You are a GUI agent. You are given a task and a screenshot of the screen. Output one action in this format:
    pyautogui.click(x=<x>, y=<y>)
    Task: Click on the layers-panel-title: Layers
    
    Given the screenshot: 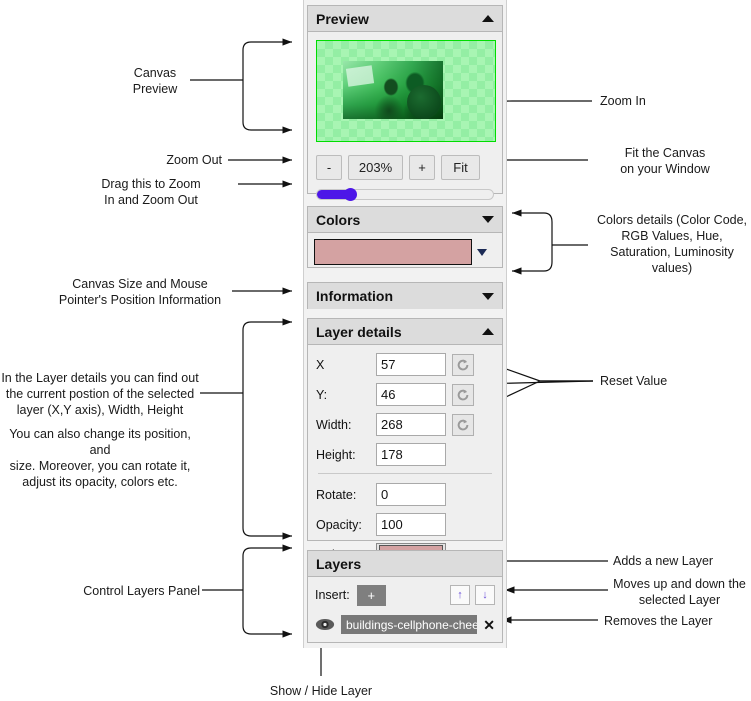 What is the action you would take?
    pyautogui.click(x=339, y=563)
    